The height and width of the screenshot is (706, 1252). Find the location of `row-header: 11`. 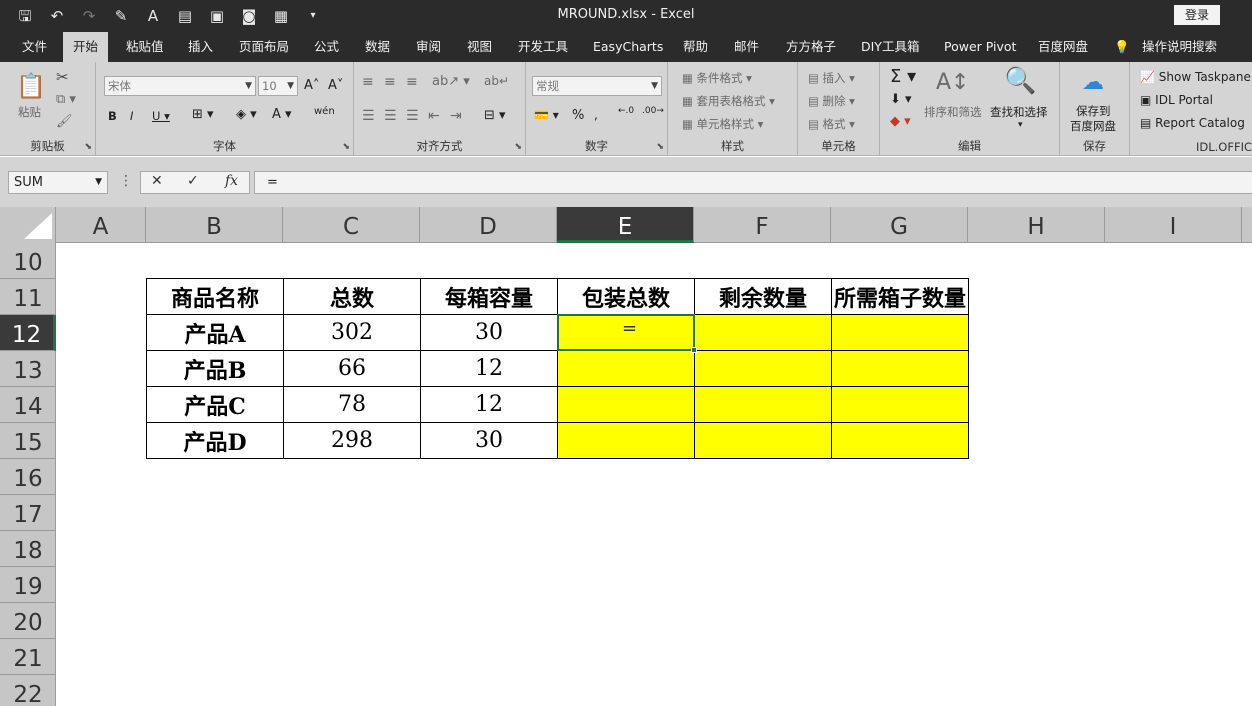

row-header: 11 is located at coordinates (28, 297).